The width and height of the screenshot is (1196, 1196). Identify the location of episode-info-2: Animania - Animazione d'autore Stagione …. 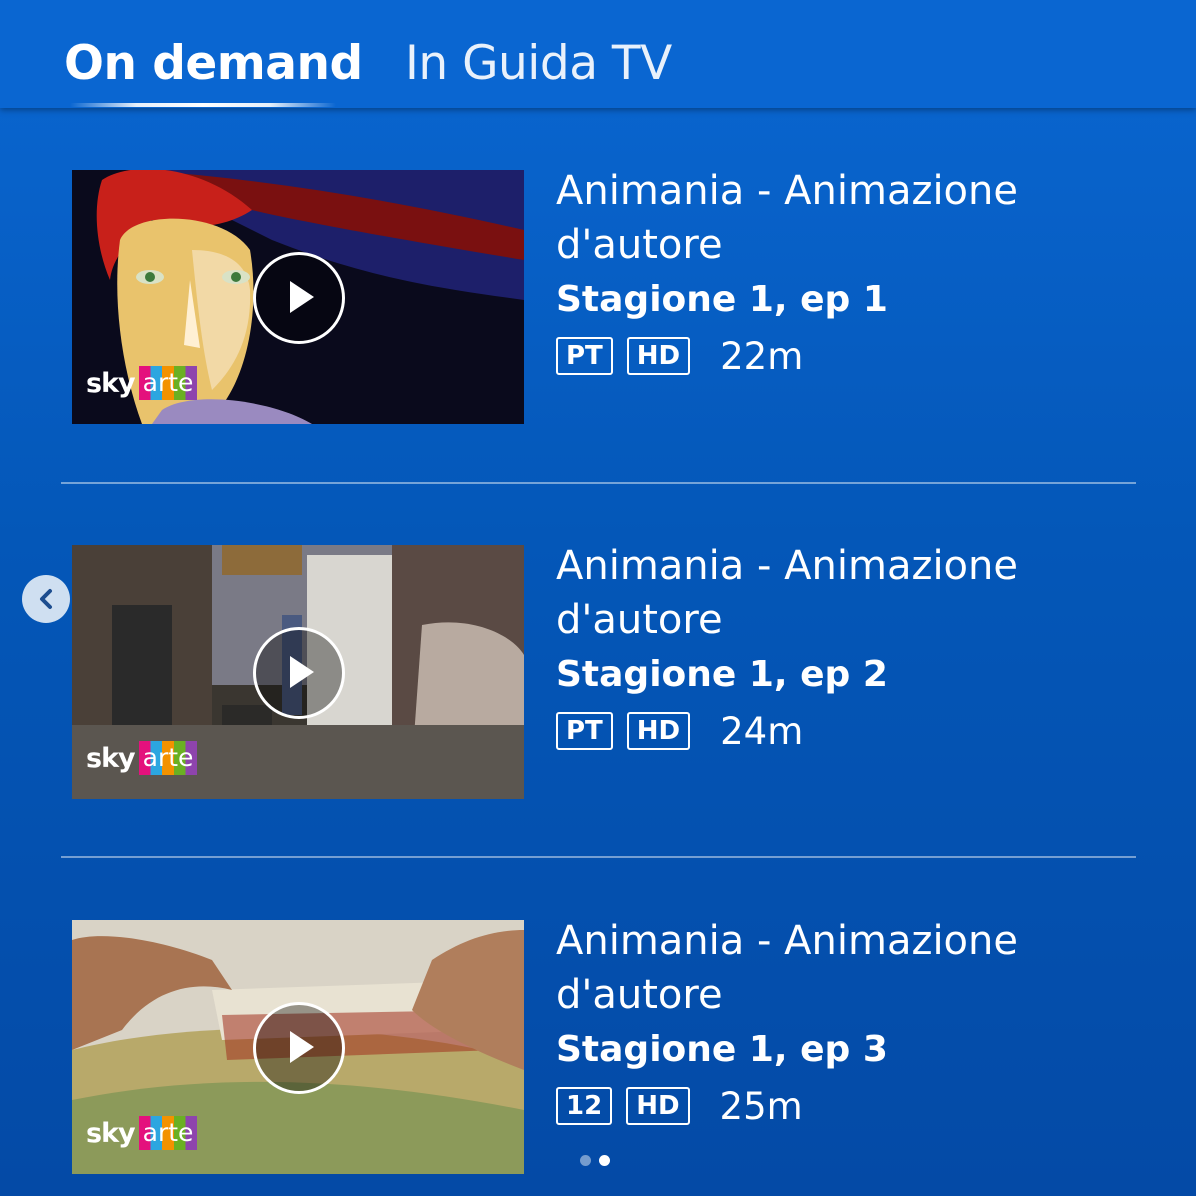
(836, 648).